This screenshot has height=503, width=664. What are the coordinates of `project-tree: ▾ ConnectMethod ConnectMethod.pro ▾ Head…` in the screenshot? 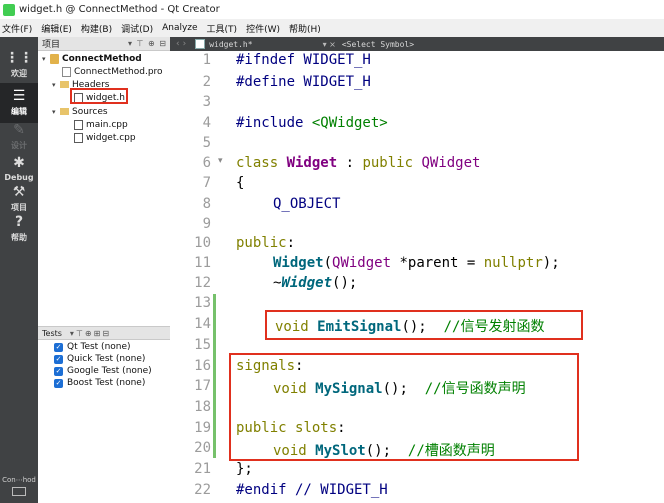 It's located at (104, 188).